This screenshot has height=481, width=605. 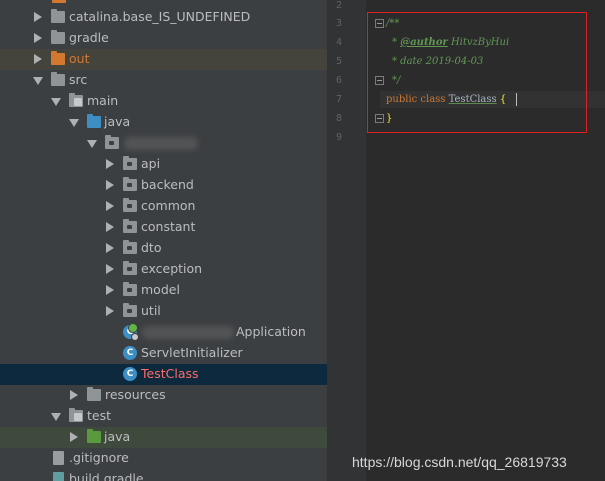 What do you see at coordinates (94, 394) in the screenshot?
I see `resources-folder-icon` at bounding box center [94, 394].